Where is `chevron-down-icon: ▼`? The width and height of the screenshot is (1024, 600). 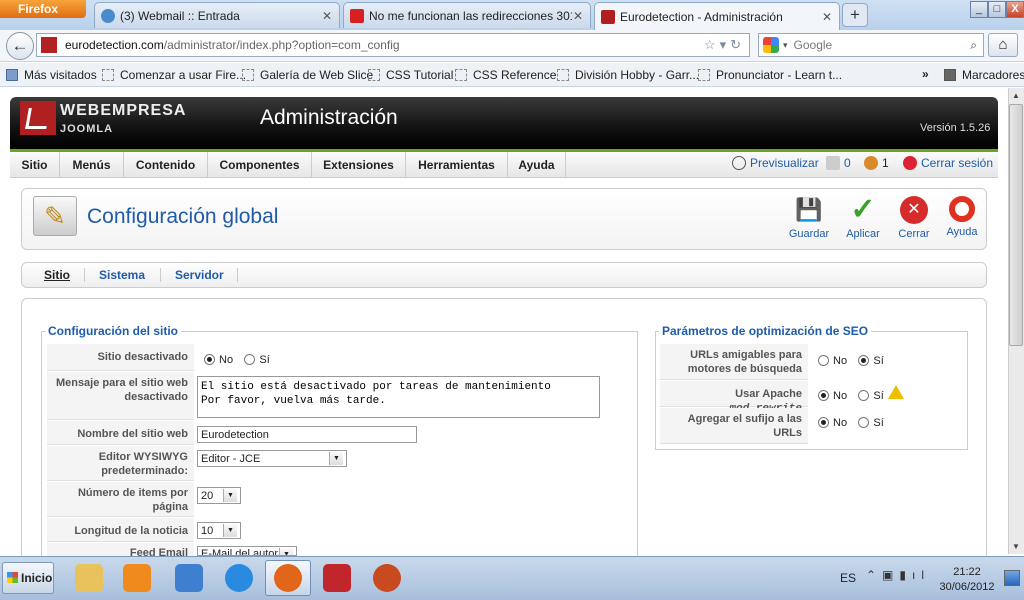 chevron-down-icon: ▼ is located at coordinates (230, 495).